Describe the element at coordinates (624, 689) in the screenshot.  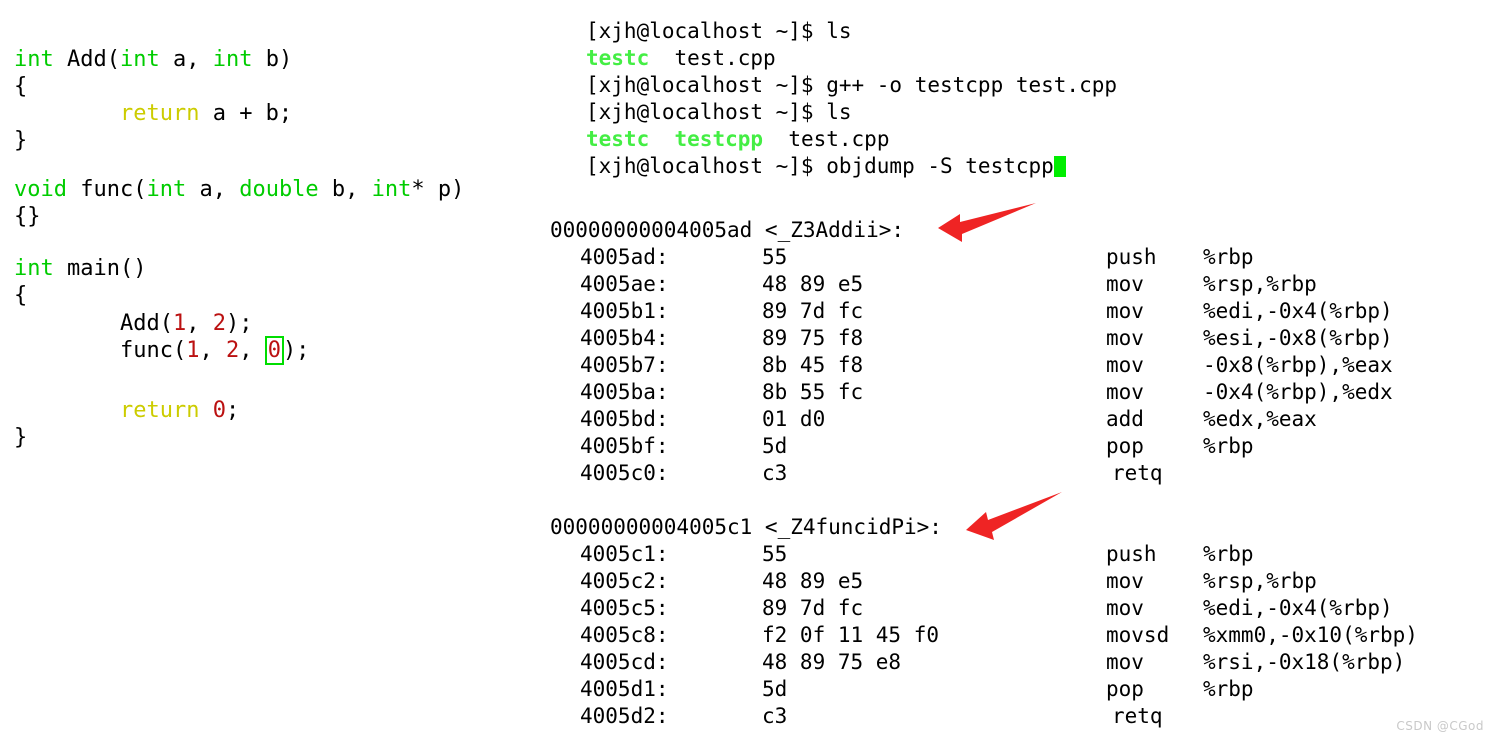
I see `instruction-address: 4005d1:` at that location.